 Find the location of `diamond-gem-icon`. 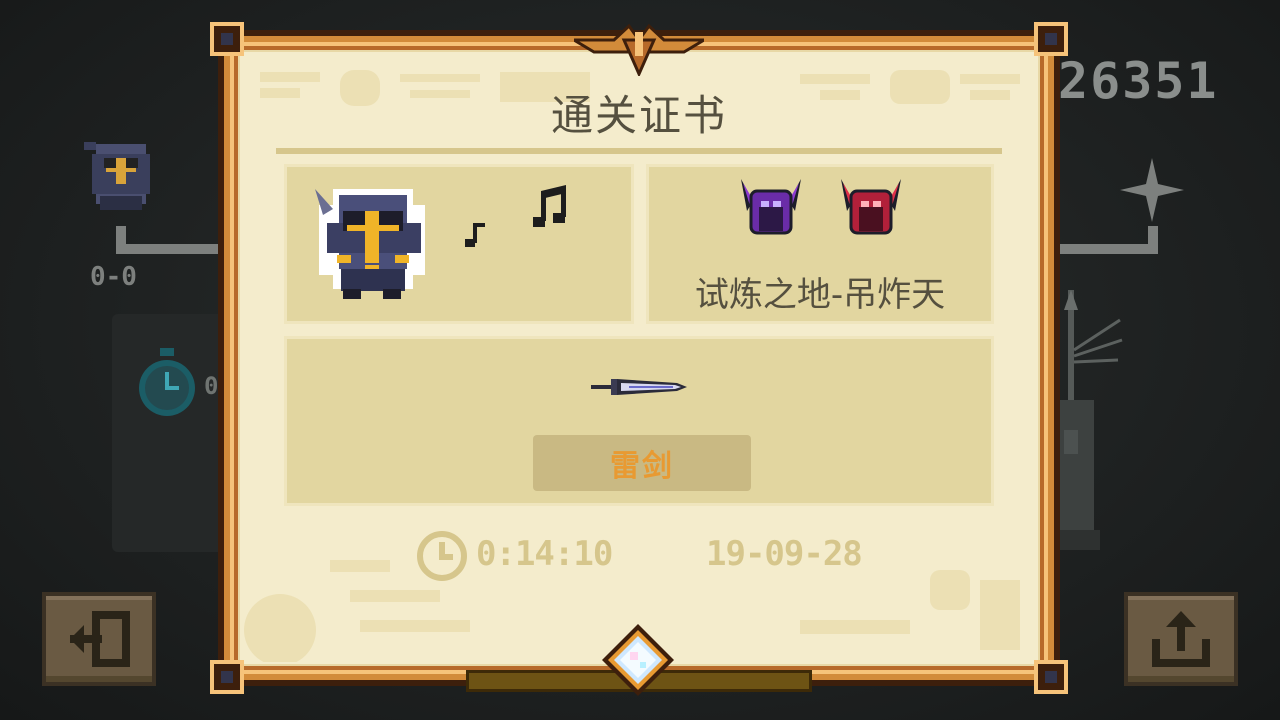

diamond-gem-icon is located at coordinates (638, 660).